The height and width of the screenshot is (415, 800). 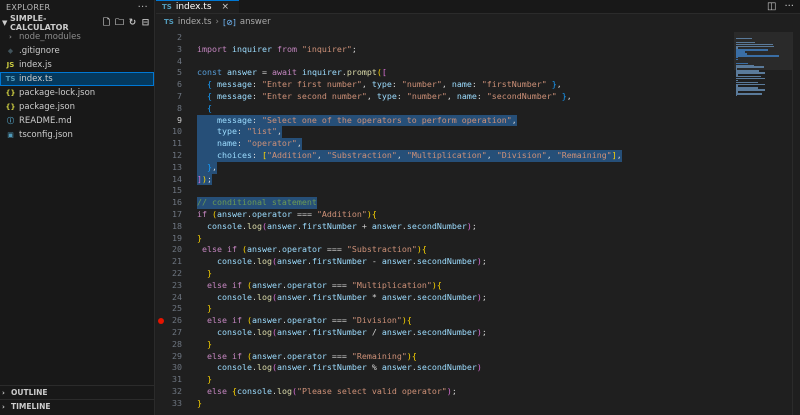 What do you see at coordinates (514, 84) in the screenshot?
I see `code-token: "firstNumber"` at bounding box center [514, 84].